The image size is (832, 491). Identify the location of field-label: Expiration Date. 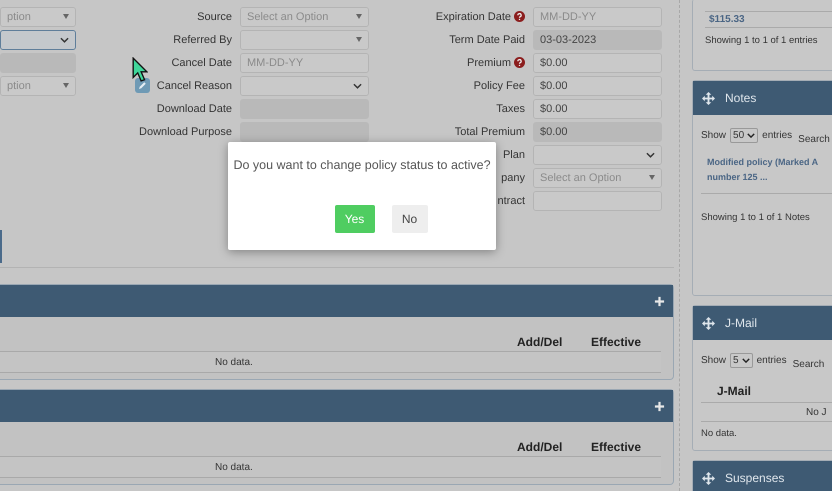
(473, 16).